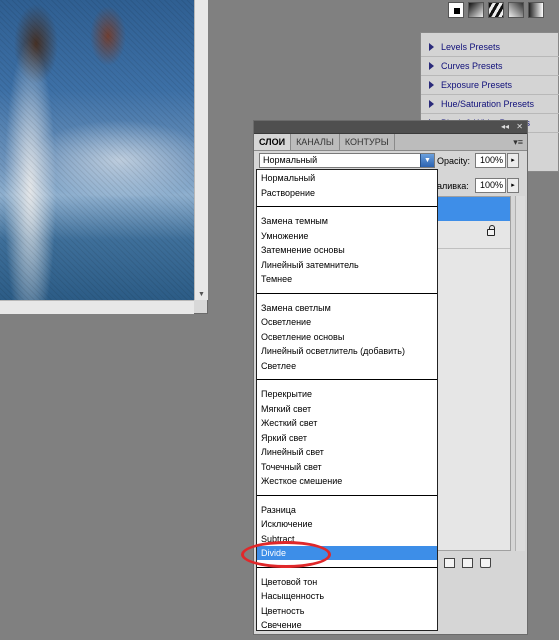  Describe the element at coordinates (456, 10) in the screenshot. I see `mask-icon` at that location.